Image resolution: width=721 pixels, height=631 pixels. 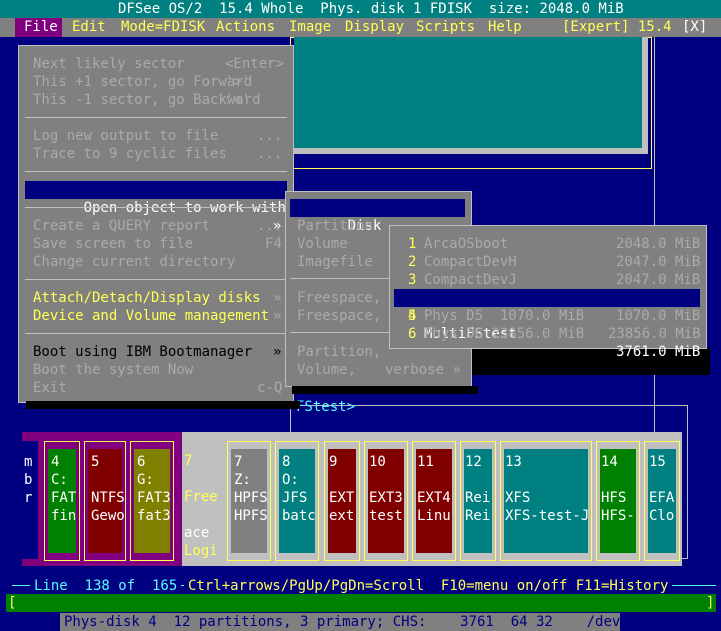 I want to click on submenu-item-imagefile: Imagefile, so click(x=335, y=262).